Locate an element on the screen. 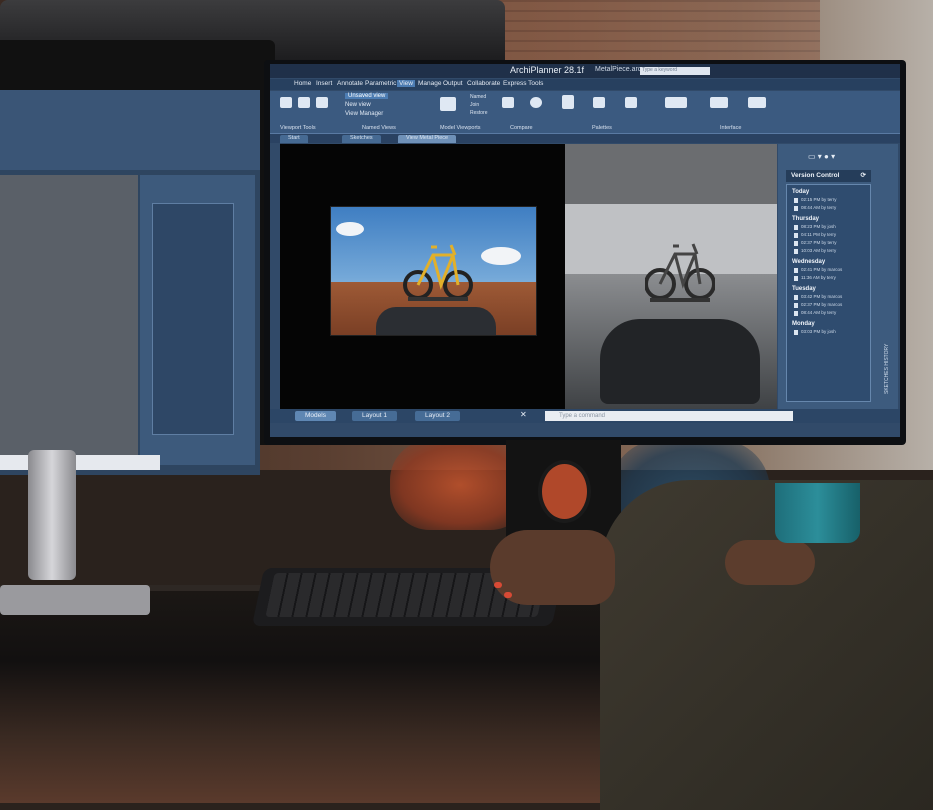 The height and width of the screenshot is (810, 933). tab-view-metal-piece: View Metal Piece is located at coordinates (427, 139).